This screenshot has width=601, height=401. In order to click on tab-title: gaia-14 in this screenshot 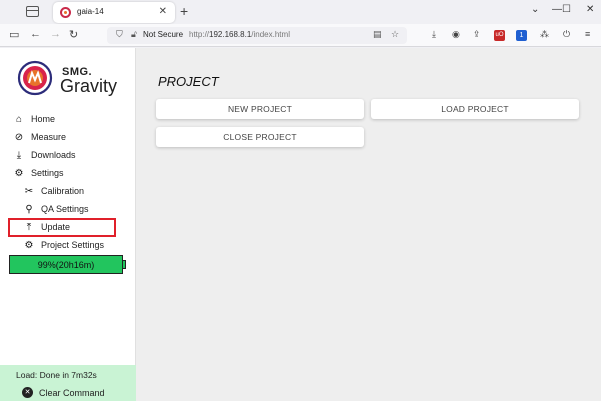, I will do `click(90, 11)`.